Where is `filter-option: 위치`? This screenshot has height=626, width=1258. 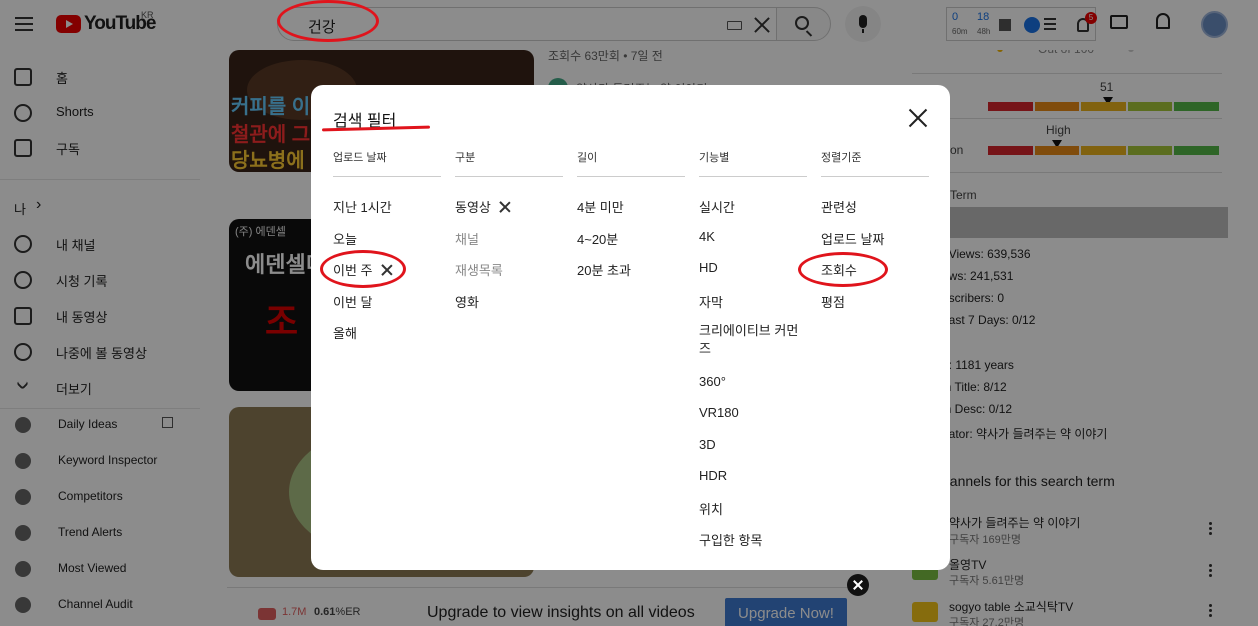 filter-option: 위치 is located at coordinates (711, 508).